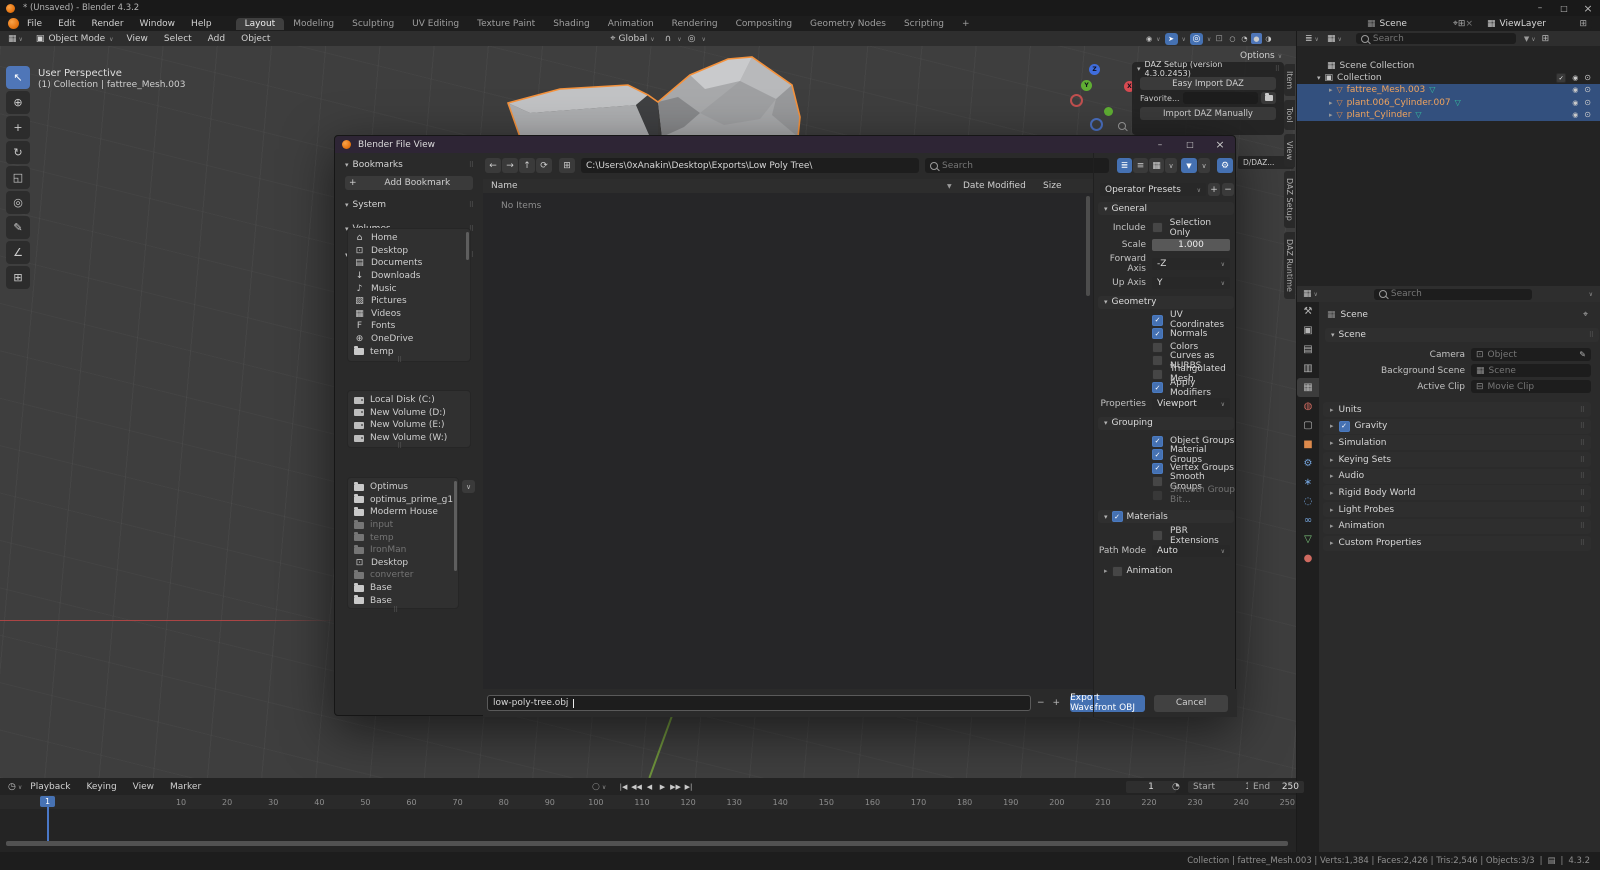  I want to click on exclude-checkbox: ✓, so click(1561, 78).